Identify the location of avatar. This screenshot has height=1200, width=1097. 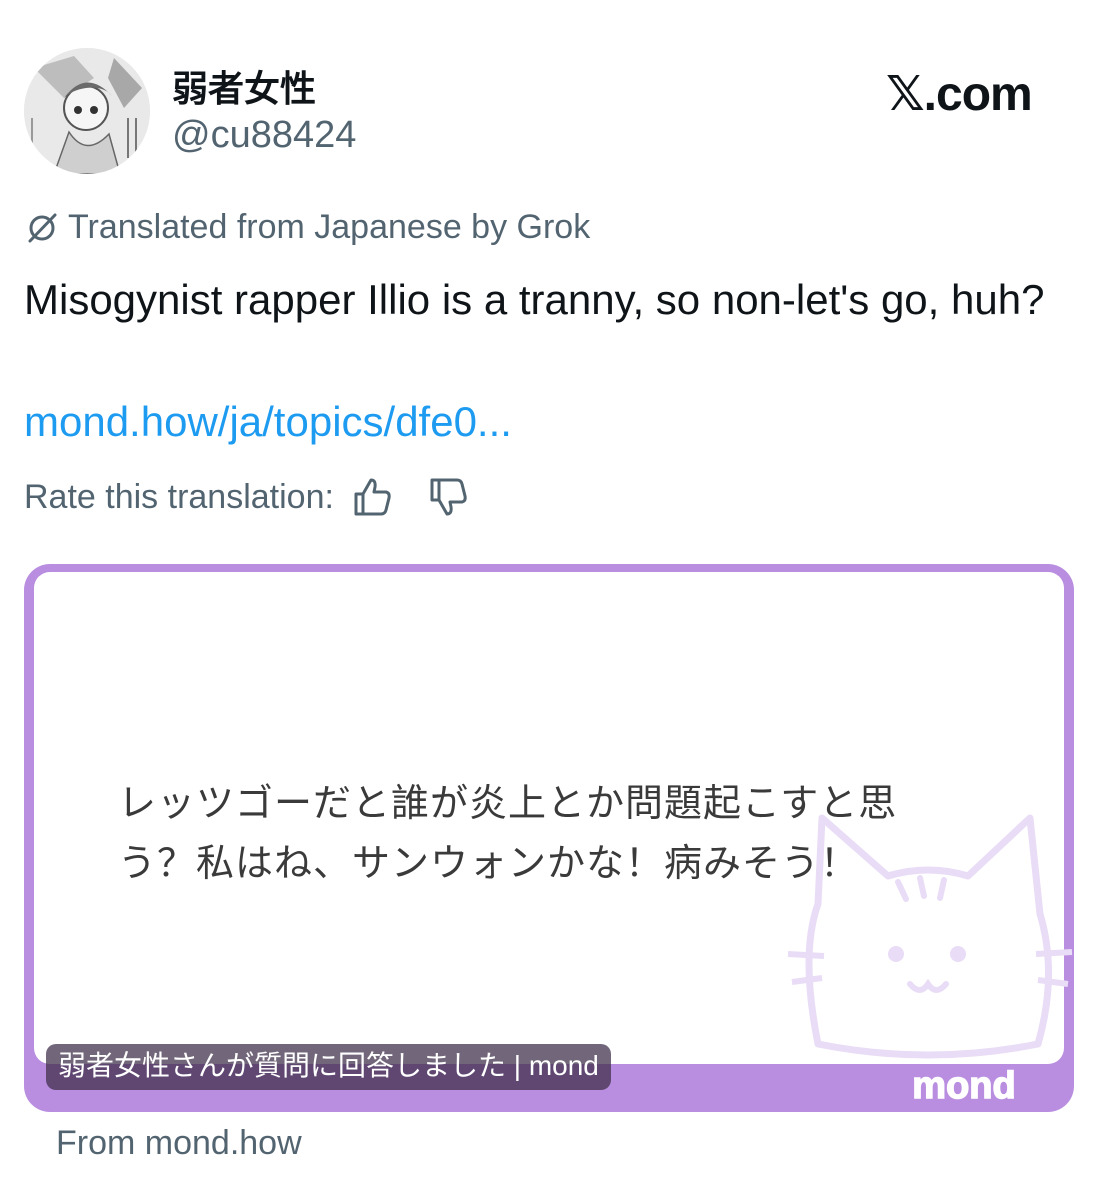
(87, 111).